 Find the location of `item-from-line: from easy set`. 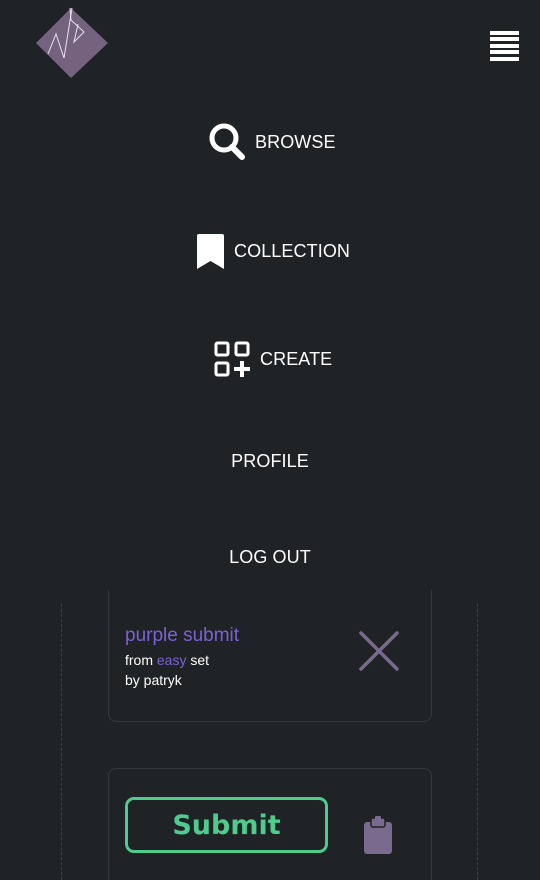

item-from-line: from easy set is located at coordinates (167, 660).